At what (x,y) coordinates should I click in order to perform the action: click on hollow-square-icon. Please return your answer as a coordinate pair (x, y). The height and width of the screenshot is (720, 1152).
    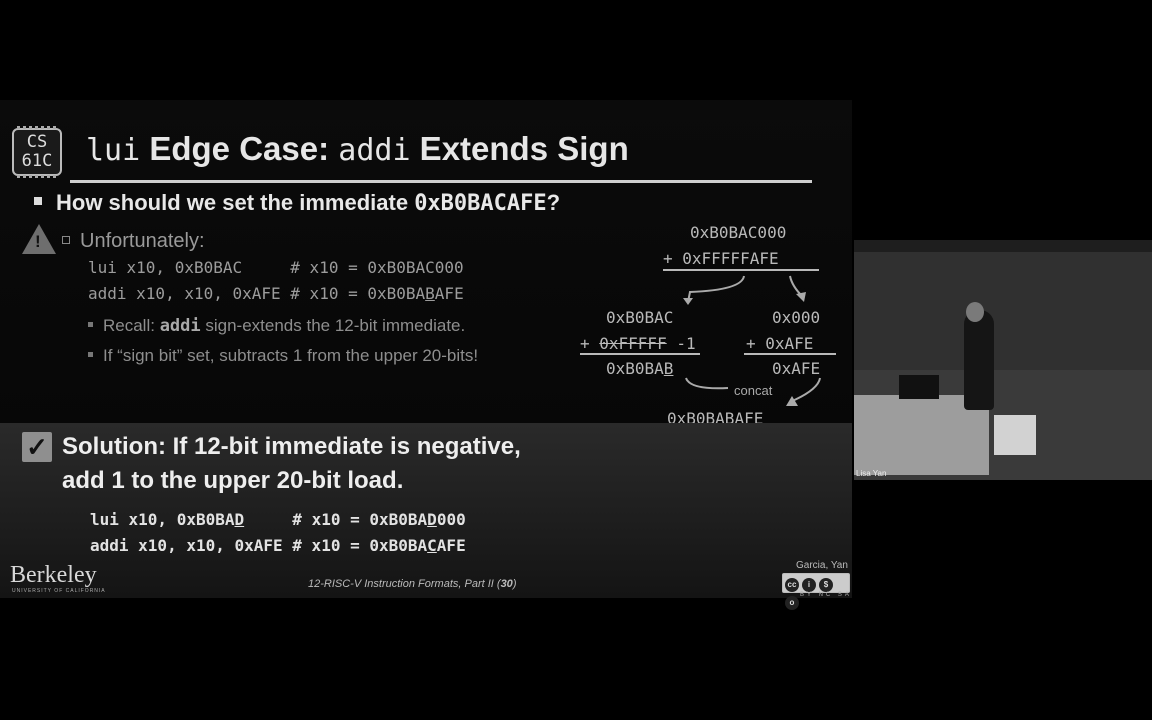
    Looking at the image, I should click on (66, 239).